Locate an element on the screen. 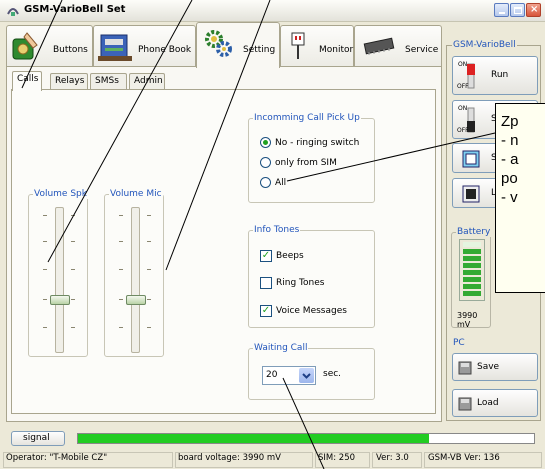 The height and width of the screenshot is (469, 545). run-on-label: ON is located at coordinates (463, 64).